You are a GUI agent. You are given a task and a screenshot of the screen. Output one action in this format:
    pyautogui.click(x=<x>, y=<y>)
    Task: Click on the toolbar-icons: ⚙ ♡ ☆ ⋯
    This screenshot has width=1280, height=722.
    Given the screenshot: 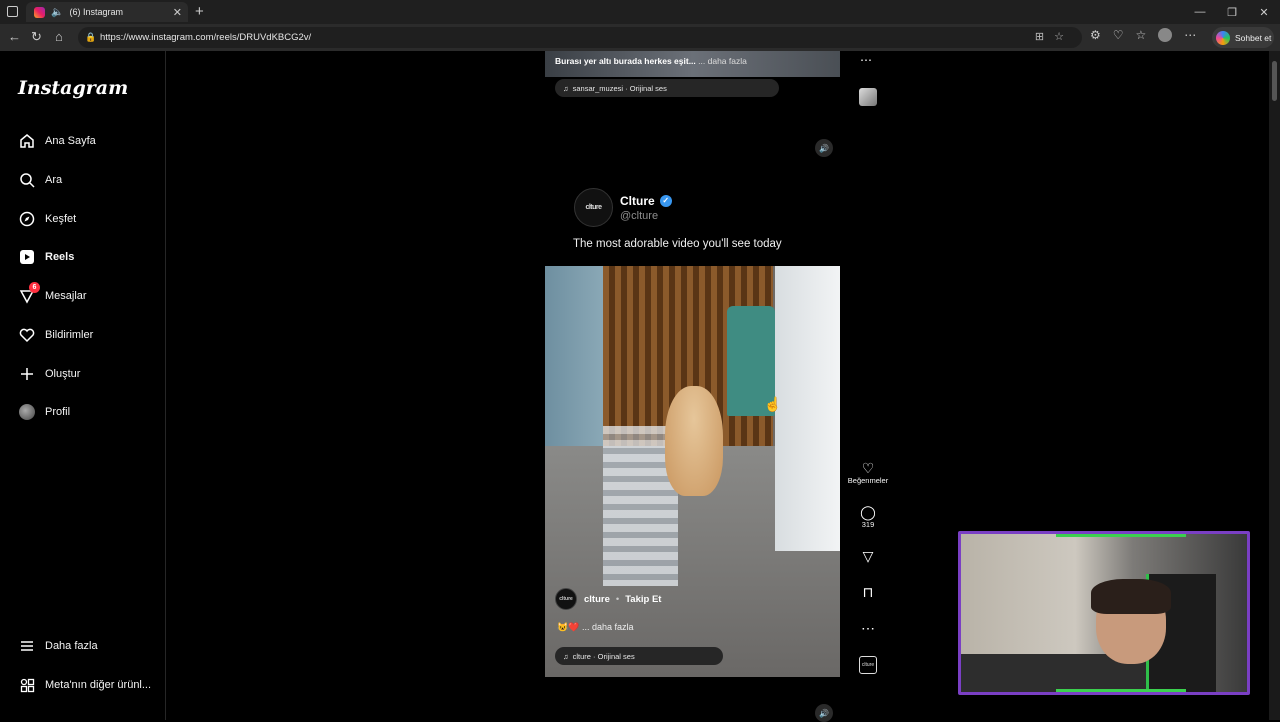 What is the action you would take?
    pyautogui.click(x=1143, y=35)
    